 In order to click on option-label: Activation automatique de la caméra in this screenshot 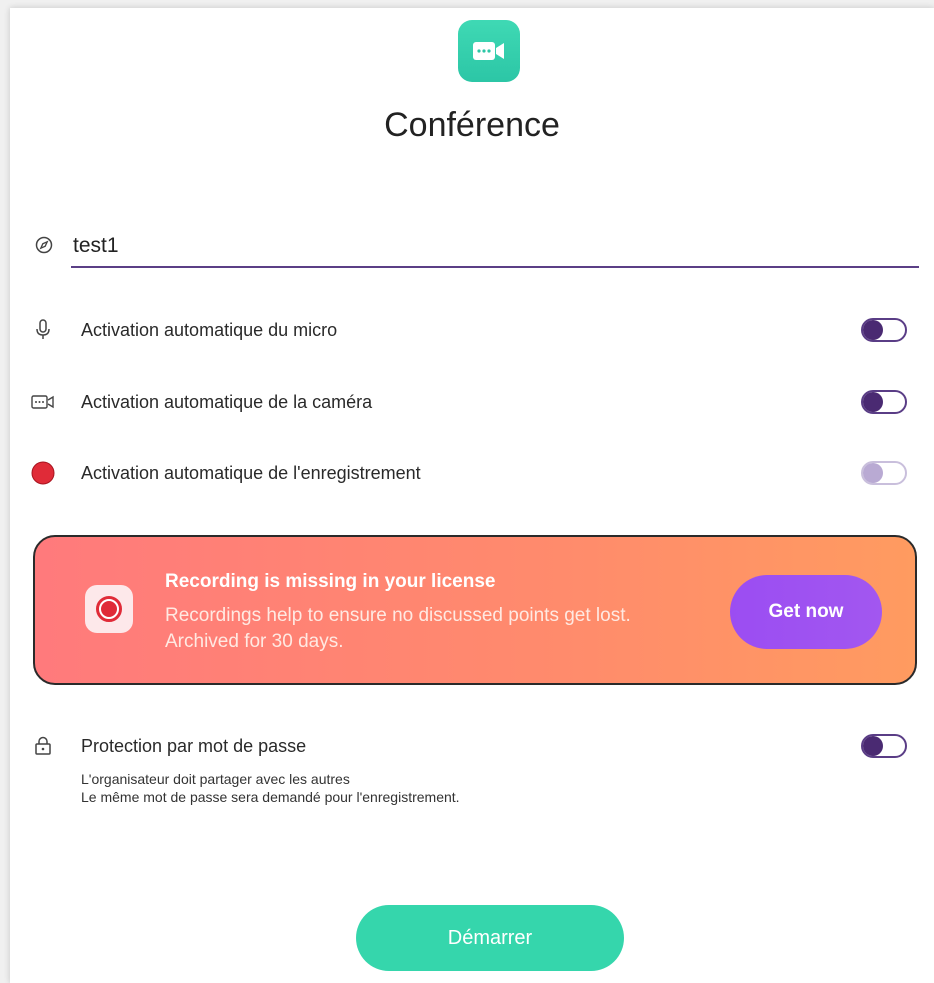, I will do `click(227, 402)`.